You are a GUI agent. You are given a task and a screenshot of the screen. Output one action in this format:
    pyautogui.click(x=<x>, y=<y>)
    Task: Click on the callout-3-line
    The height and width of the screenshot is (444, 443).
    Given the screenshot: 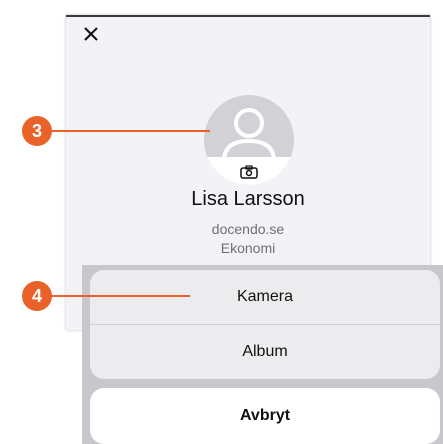 What is the action you would take?
    pyautogui.click(x=120, y=131)
    